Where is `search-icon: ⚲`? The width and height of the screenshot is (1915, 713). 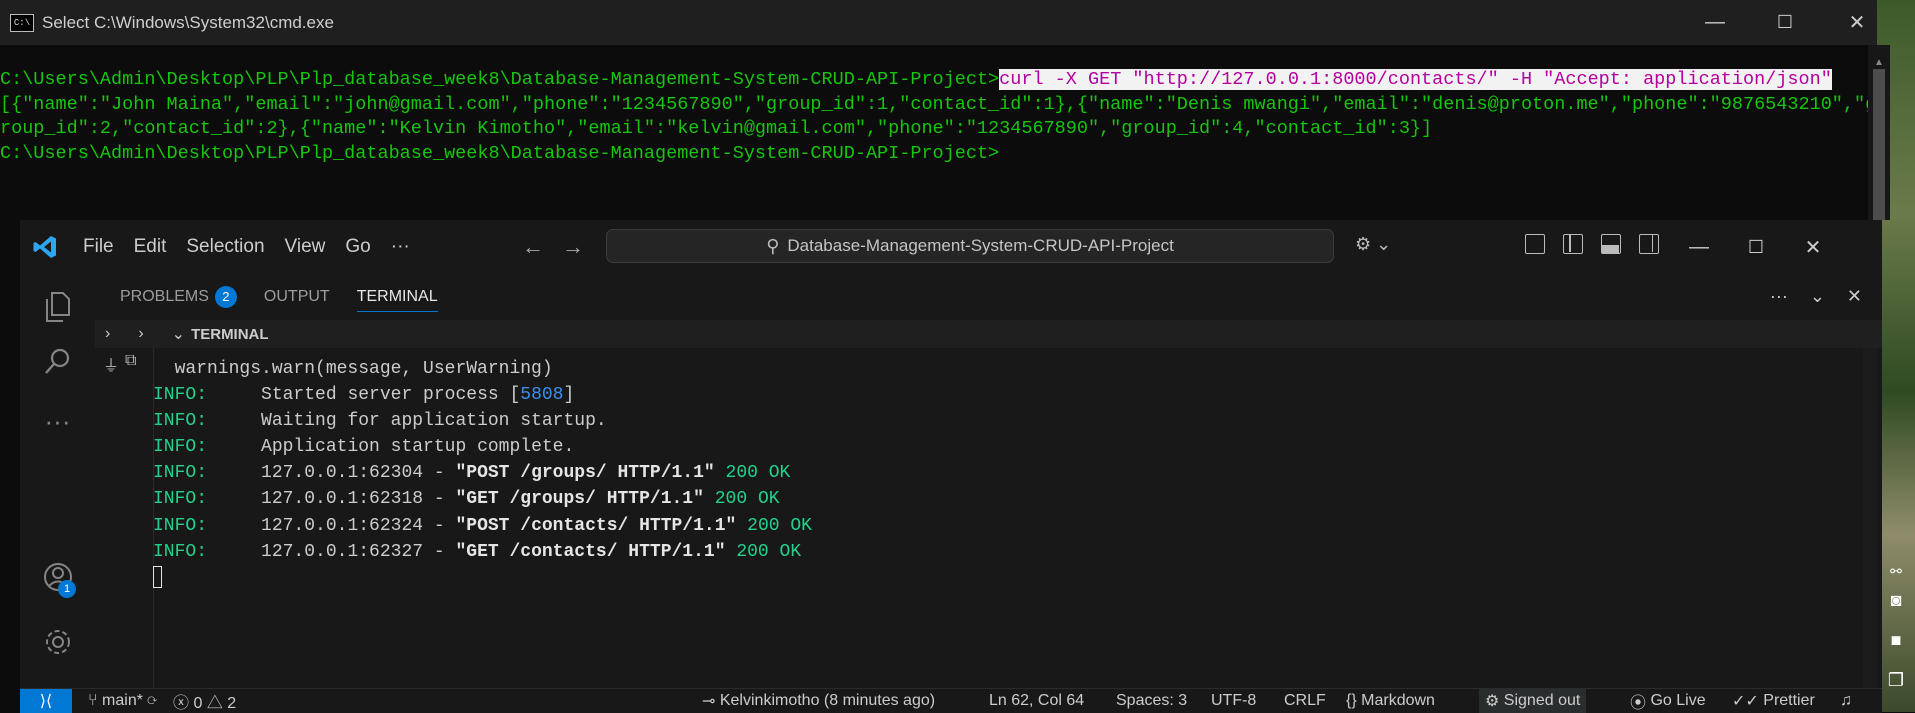 search-icon: ⚲ is located at coordinates (773, 245).